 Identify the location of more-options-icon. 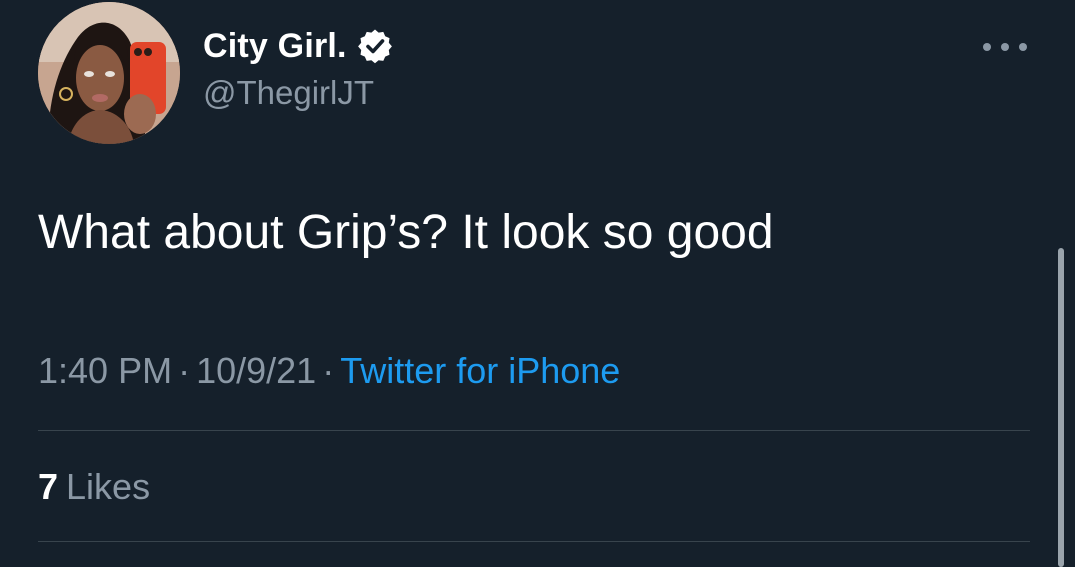
(1005, 47).